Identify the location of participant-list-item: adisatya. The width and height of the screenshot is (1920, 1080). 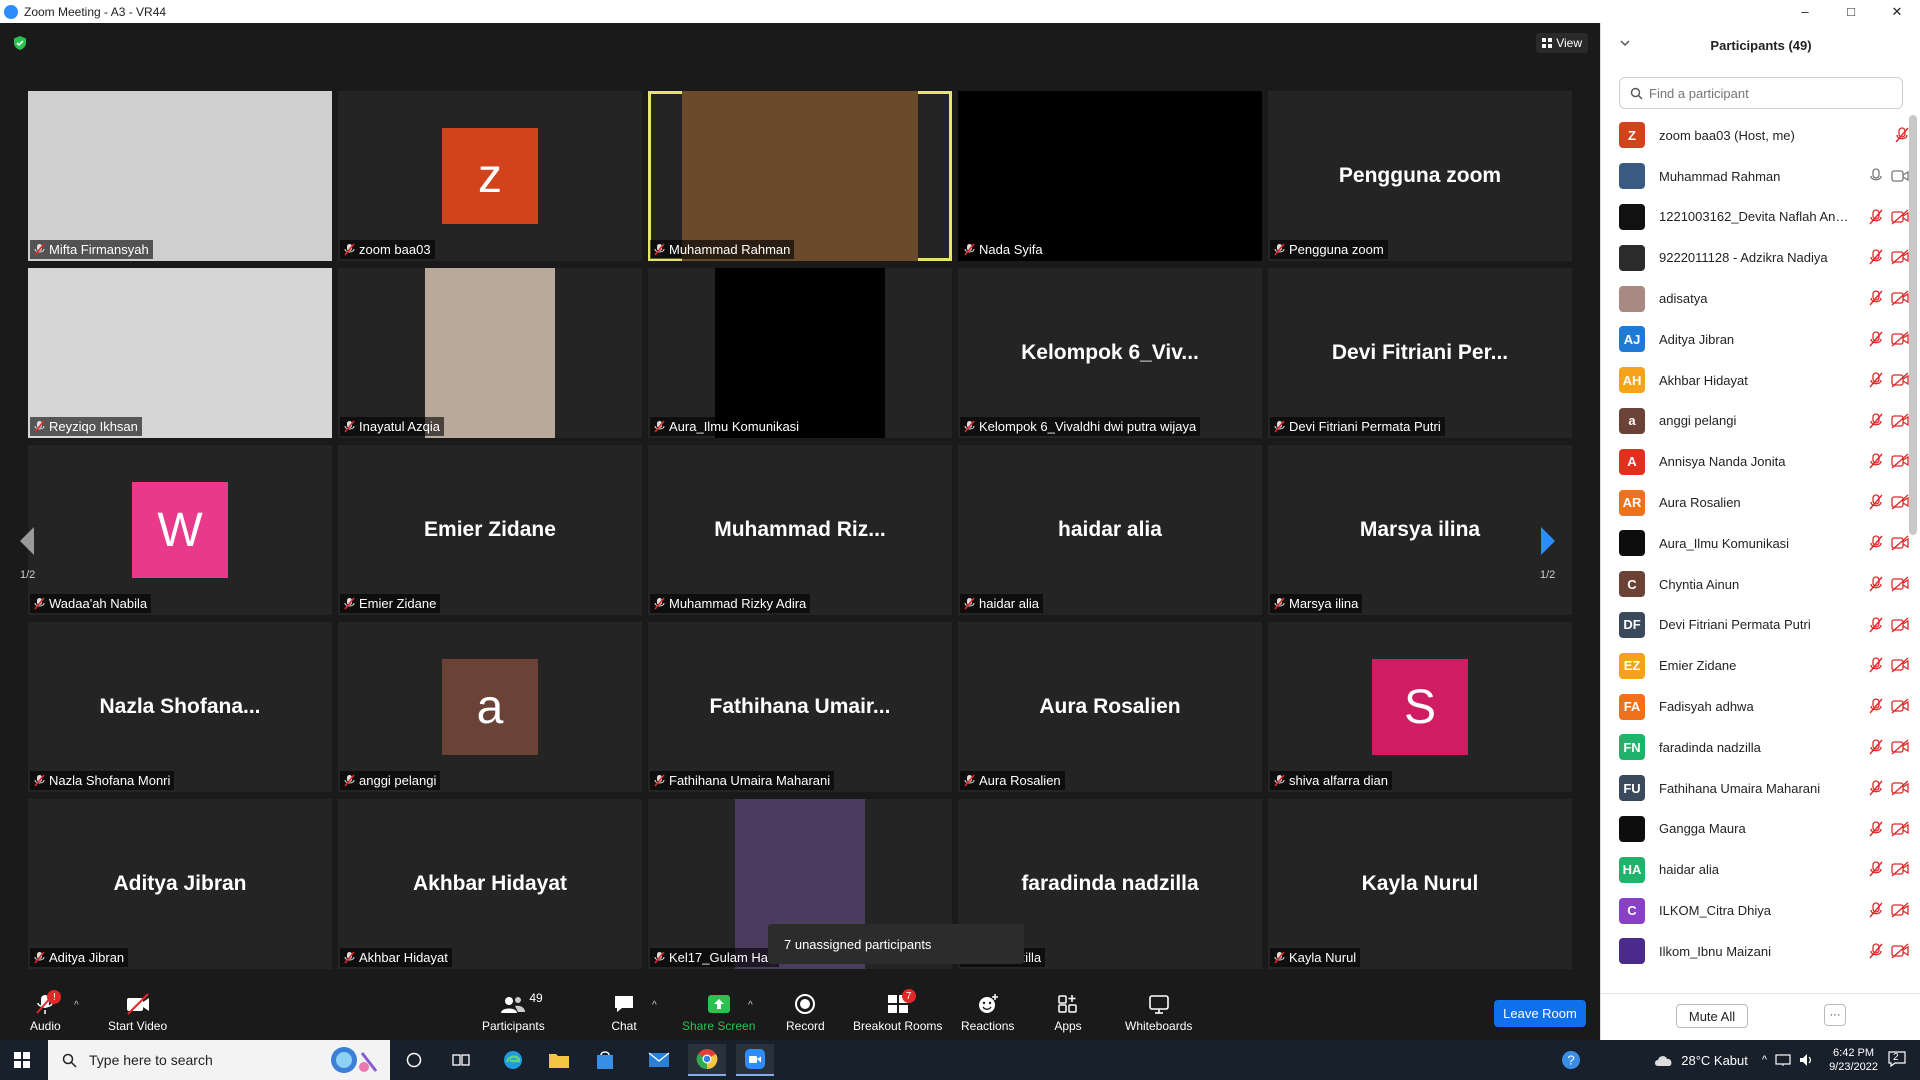
(1764, 298).